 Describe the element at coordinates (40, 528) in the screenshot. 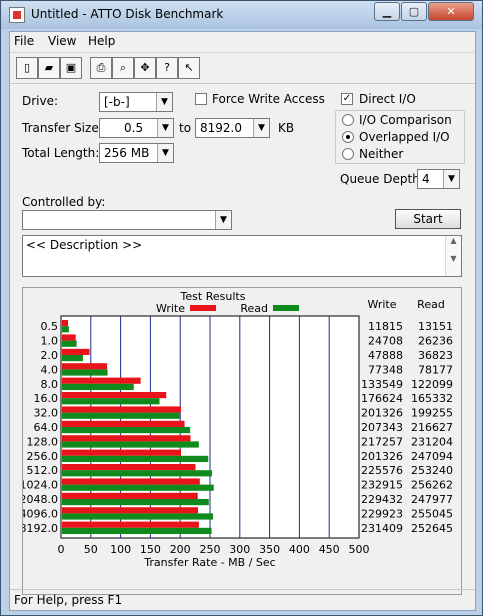

I see `block-size-label: 8192.0` at that location.